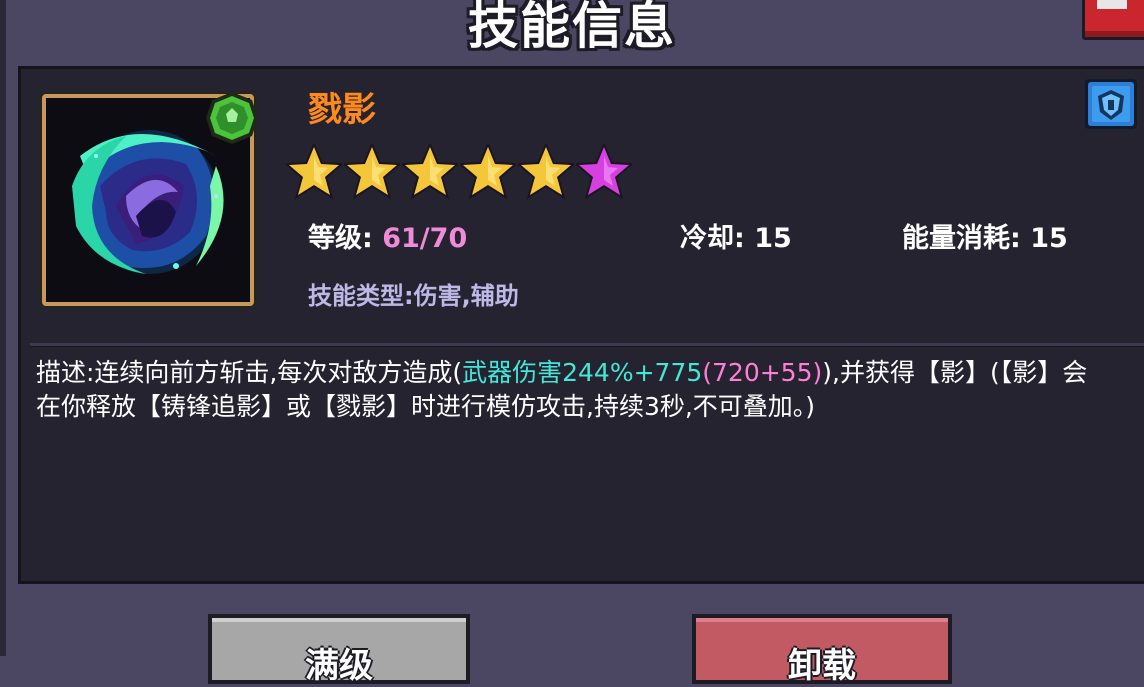  Describe the element at coordinates (249, 372) in the screenshot. I see `description-text-start: 描述:连续向前方斩击,每次对敌方造成(` at that location.